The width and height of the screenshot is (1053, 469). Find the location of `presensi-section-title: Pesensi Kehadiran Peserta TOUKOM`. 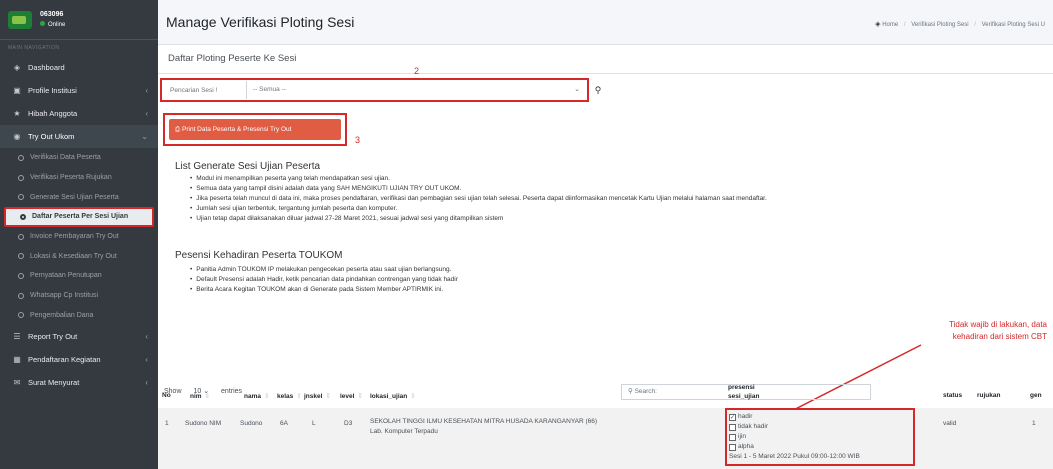

presensi-section-title: Pesensi Kehadiran Peserta TOUKOM is located at coordinates (259, 255).